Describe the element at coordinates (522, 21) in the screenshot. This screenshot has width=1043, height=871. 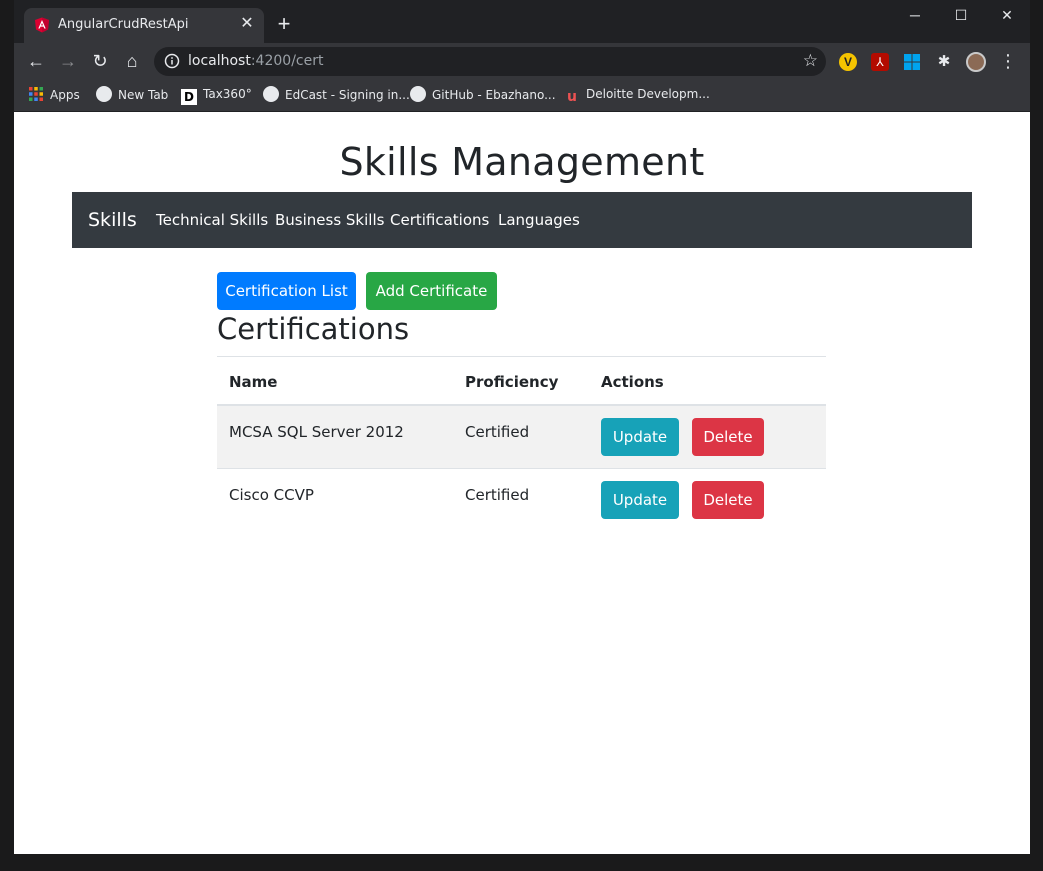
I see `tab-strip: AngularCrudRestApi ✕ + ─ ☐ ✕` at that location.